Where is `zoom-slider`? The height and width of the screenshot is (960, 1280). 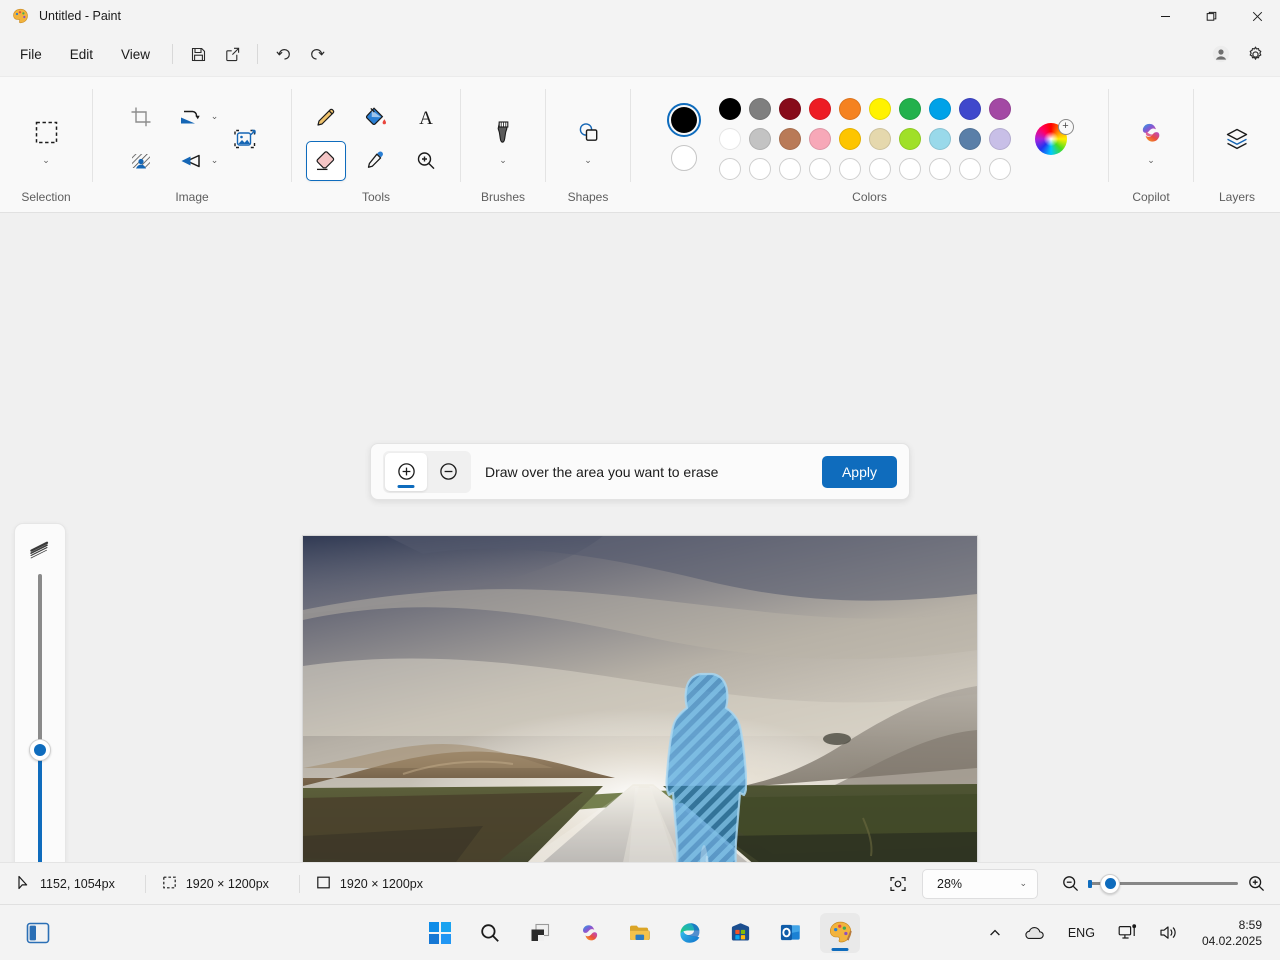
zoom-slider is located at coordinates (1163, 883).